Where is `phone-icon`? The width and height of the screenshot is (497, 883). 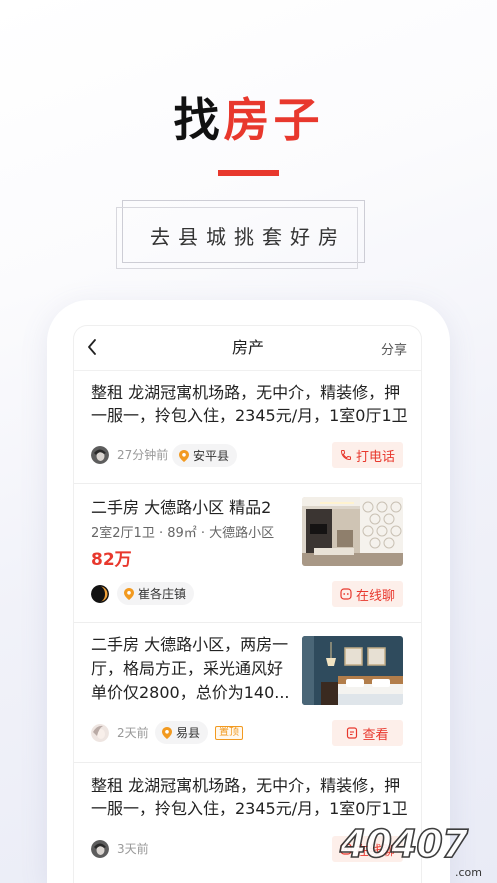 phone-icon is located at coordinates (345, 455).